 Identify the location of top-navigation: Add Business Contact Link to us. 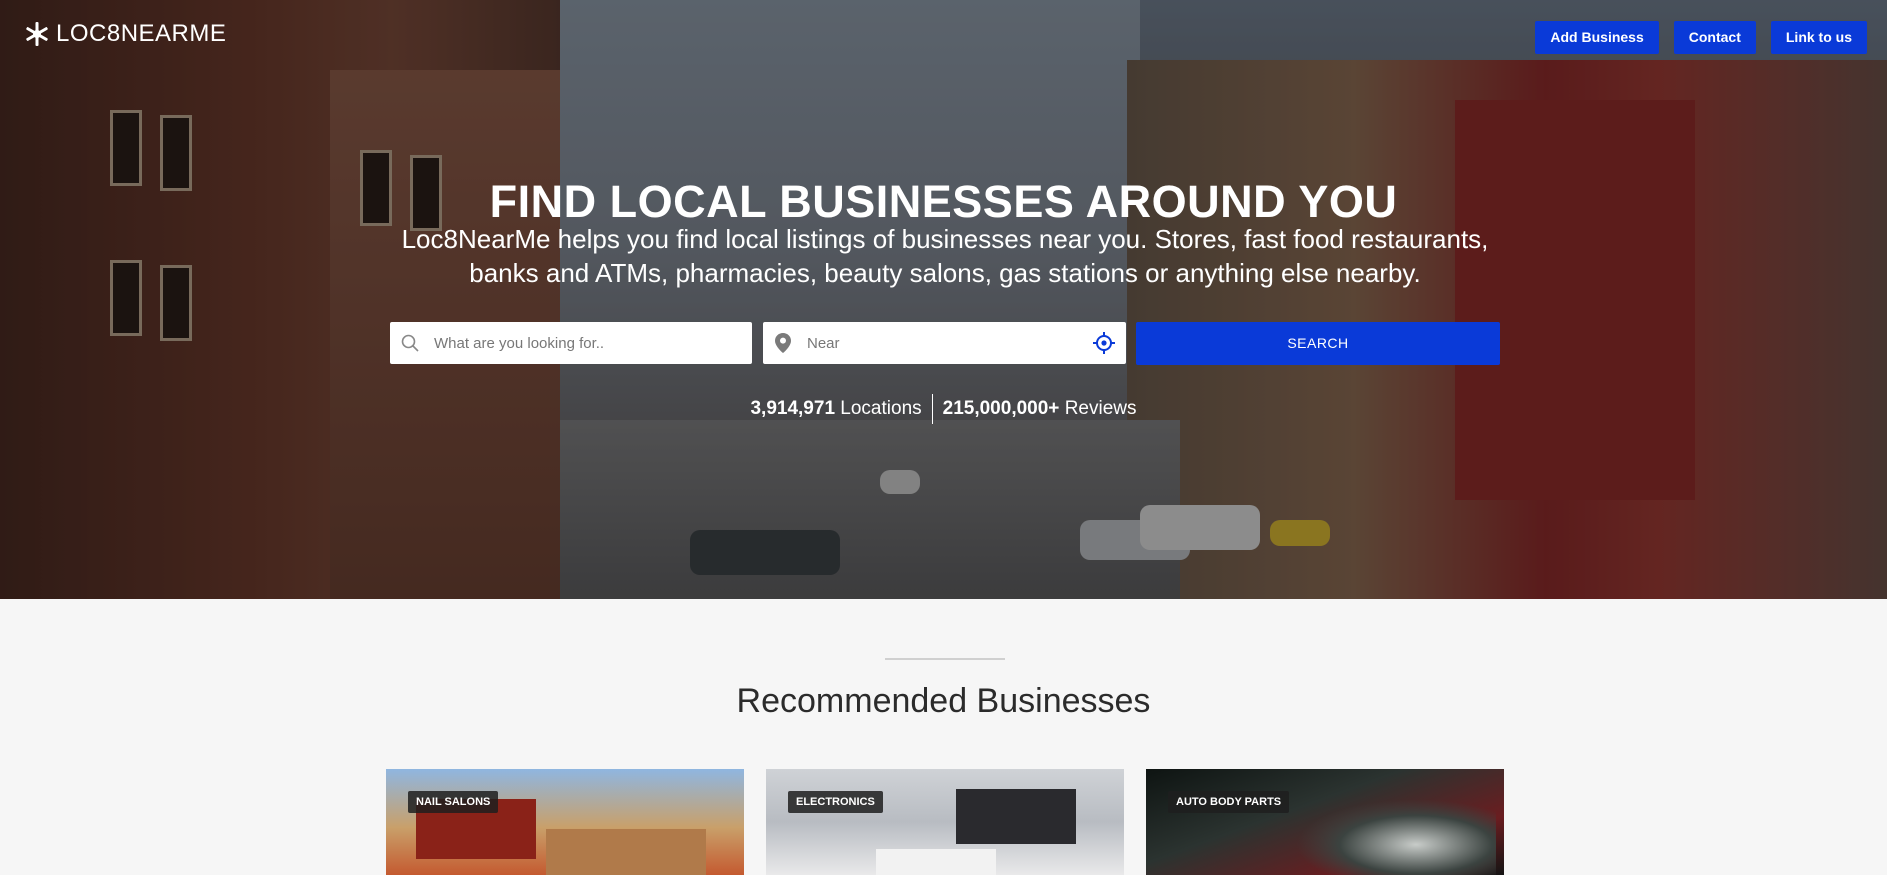
(1701, 37).